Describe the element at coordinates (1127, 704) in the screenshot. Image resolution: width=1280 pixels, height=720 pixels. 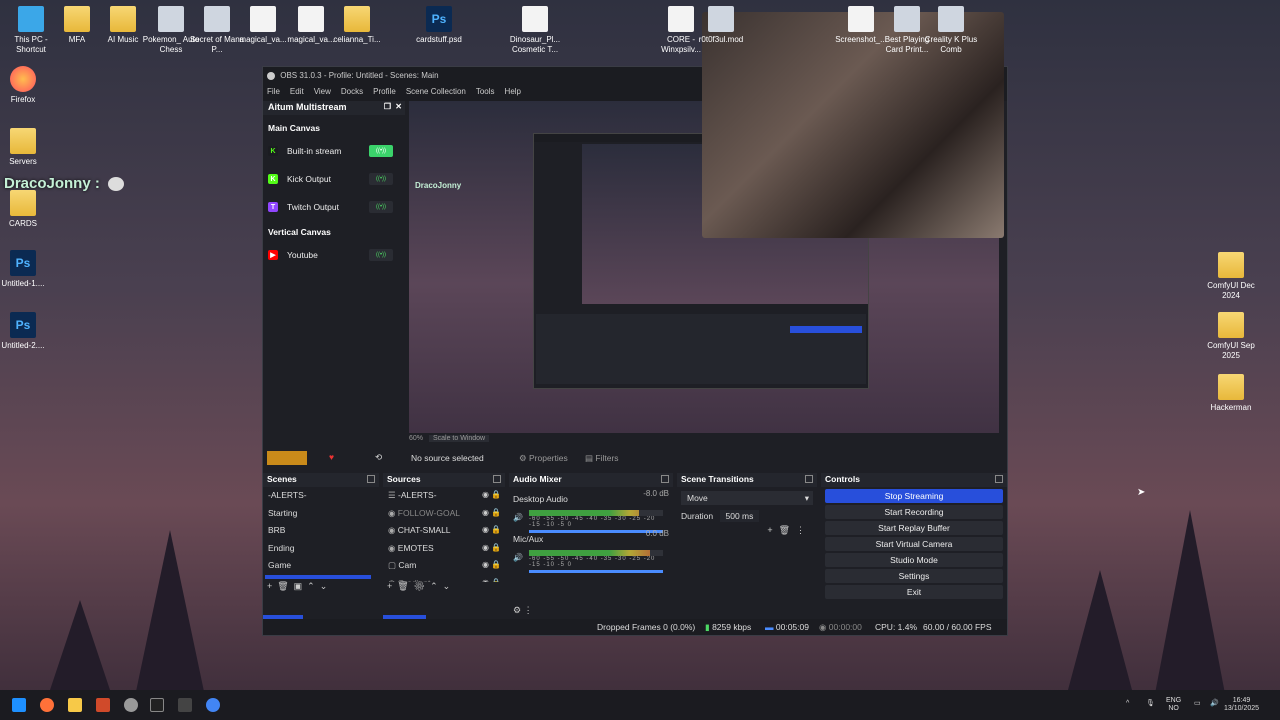
I see `chevron-up-icon: ^` at that location.